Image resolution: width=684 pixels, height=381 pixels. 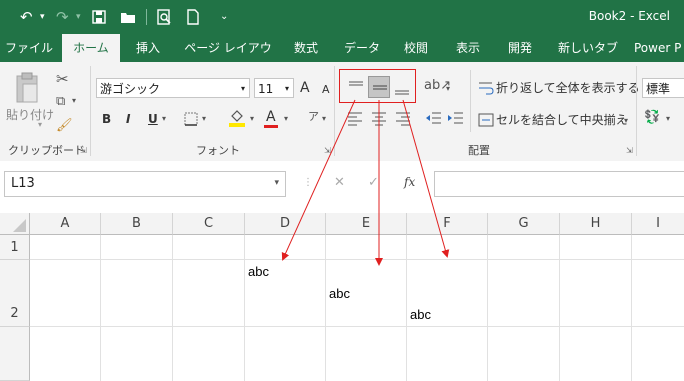 I want to click on arrow-top-align, so click(x=318, y=180).